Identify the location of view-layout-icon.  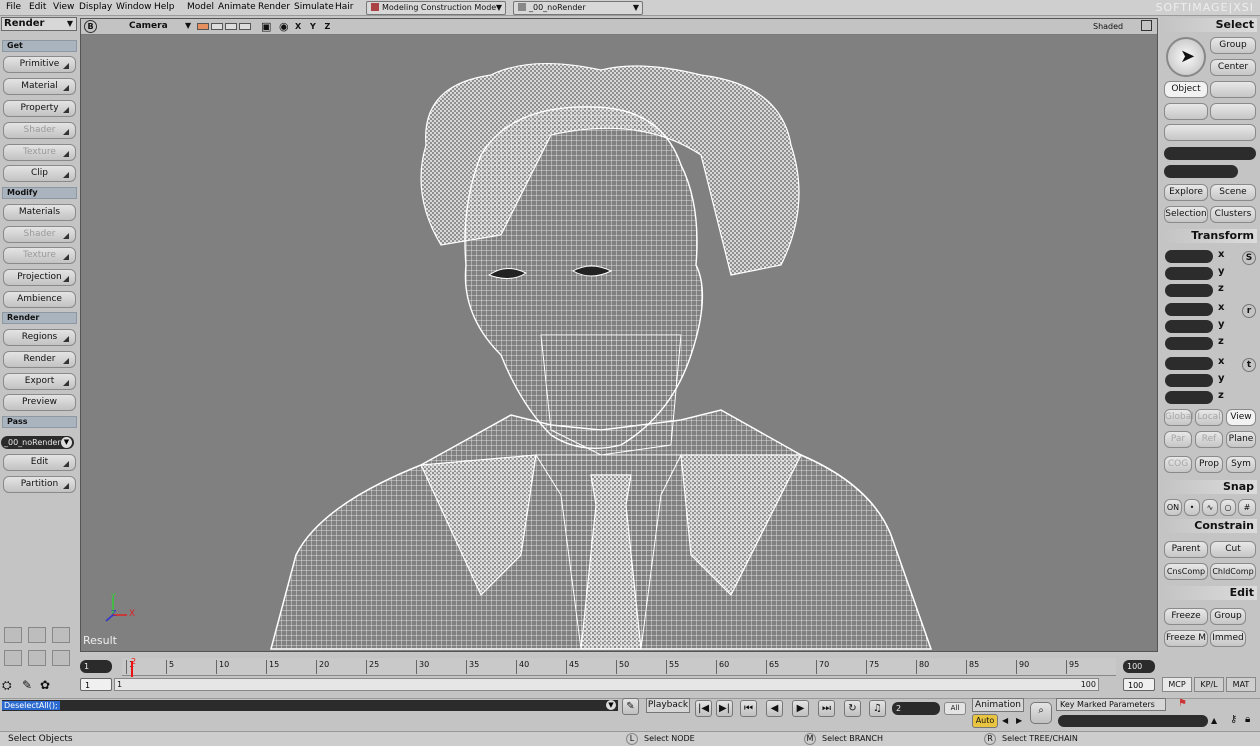
(13, 658).